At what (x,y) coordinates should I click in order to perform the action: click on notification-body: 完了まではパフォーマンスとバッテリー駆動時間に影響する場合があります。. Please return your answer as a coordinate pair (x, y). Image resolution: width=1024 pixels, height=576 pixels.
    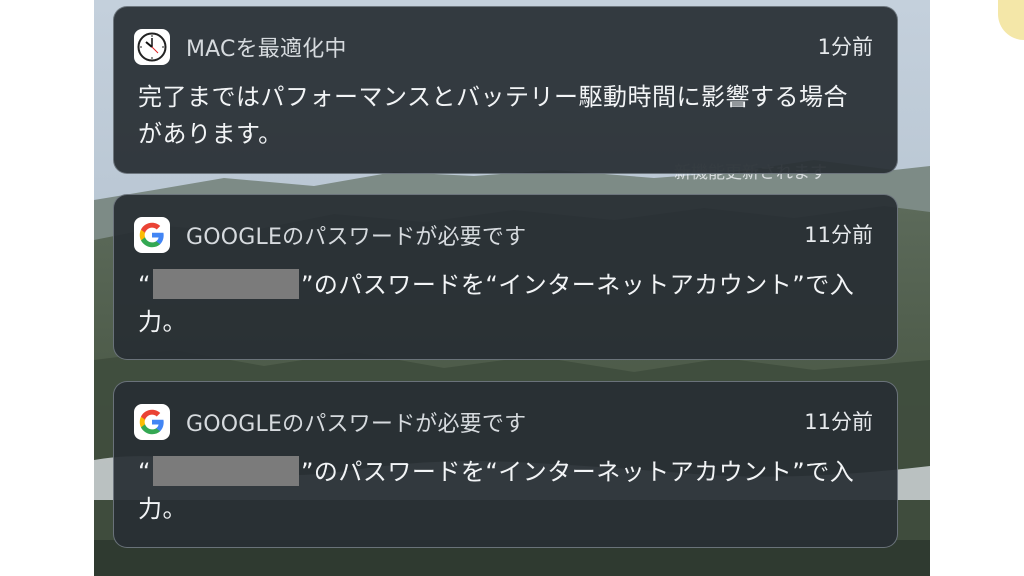
    Looking at the image, I should click on (493, 115).